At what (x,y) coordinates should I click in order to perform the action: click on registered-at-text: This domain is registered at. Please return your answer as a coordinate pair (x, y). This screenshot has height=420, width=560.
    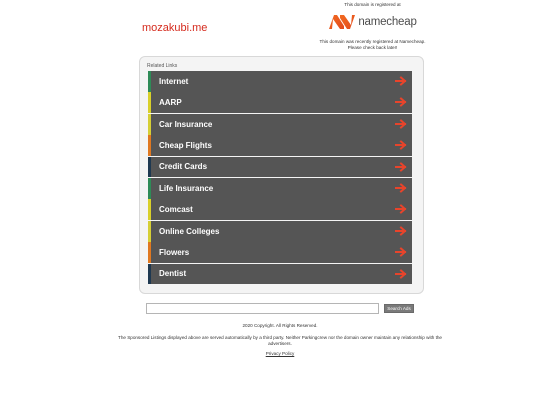
    Looking at the image, I should click on (372, 4).